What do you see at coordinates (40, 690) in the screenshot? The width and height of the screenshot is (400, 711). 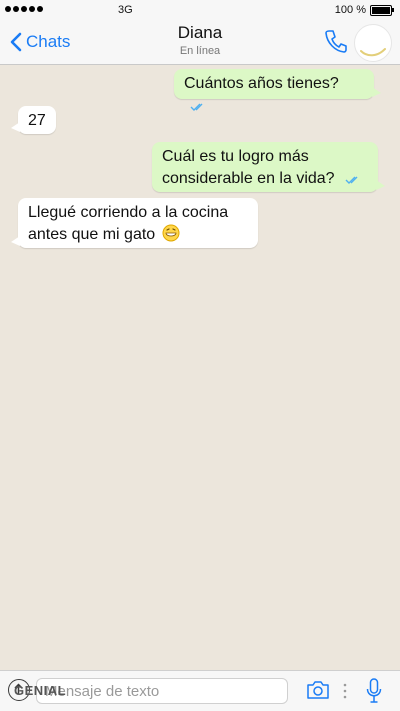 I see `watermark-logo: GENIAL` at bounding box center [40, 690].